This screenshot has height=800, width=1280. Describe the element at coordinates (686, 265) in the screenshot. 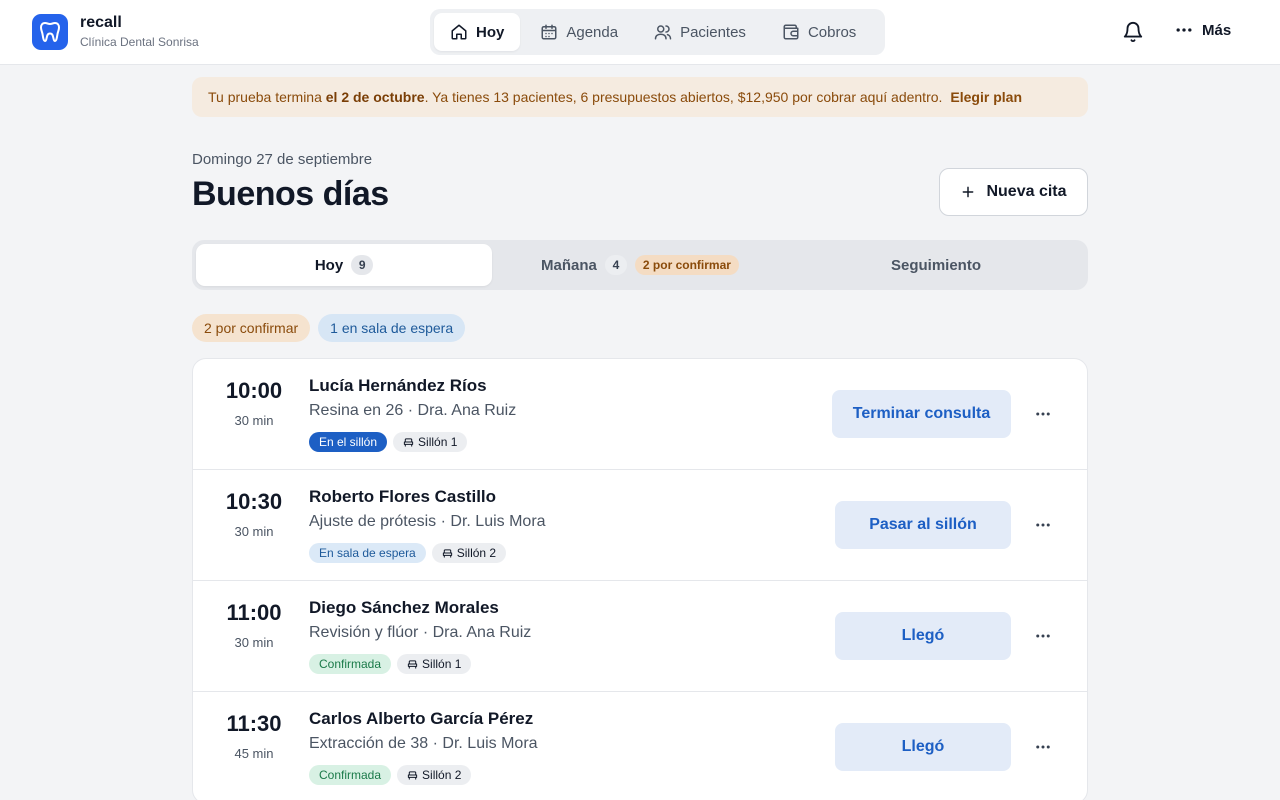

I see `pending-confirm-badge: 2 por confirmar` at that location.